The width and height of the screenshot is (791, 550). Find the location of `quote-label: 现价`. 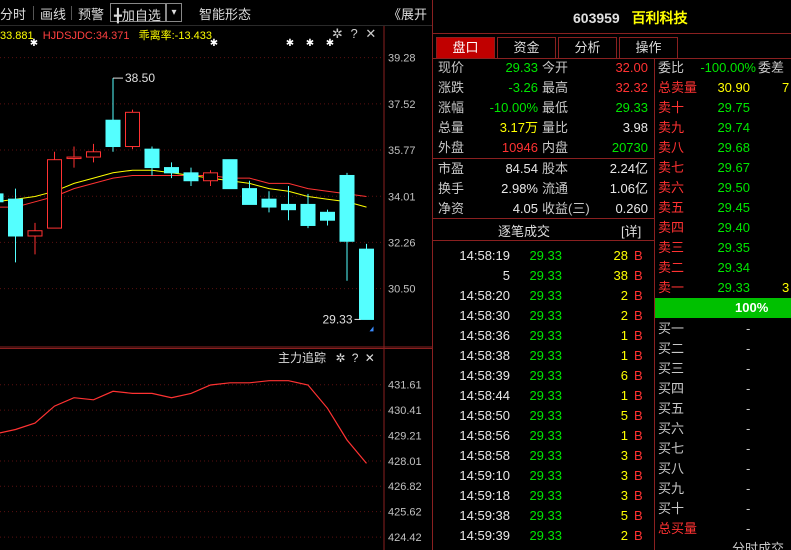

quote-label: 现价 is located at coordinates (451, 67).